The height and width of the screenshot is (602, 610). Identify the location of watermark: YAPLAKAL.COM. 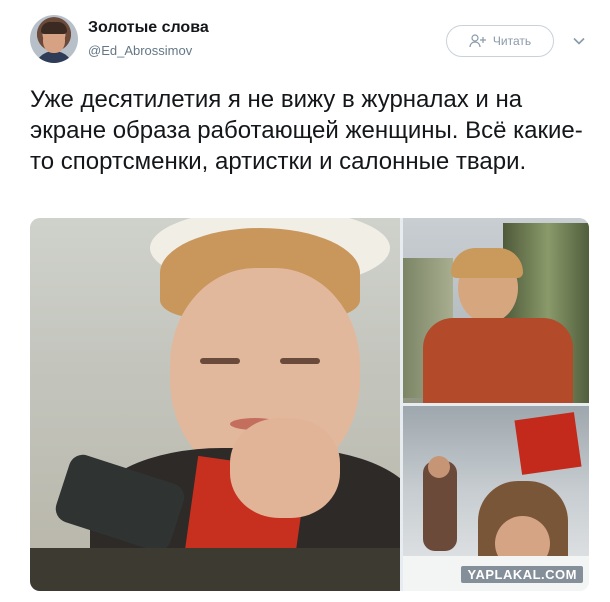
(522, 574).